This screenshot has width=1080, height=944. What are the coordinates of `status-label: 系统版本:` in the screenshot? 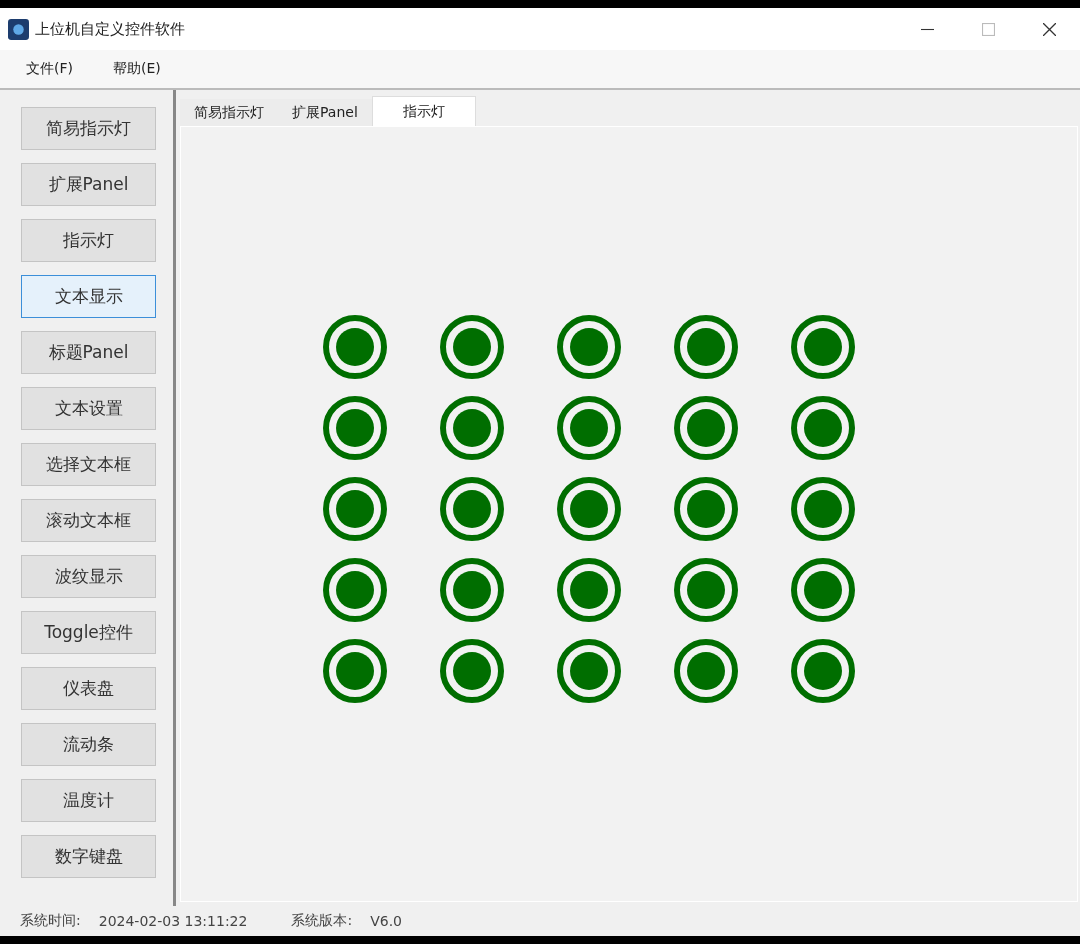 It's located at (322, 921).